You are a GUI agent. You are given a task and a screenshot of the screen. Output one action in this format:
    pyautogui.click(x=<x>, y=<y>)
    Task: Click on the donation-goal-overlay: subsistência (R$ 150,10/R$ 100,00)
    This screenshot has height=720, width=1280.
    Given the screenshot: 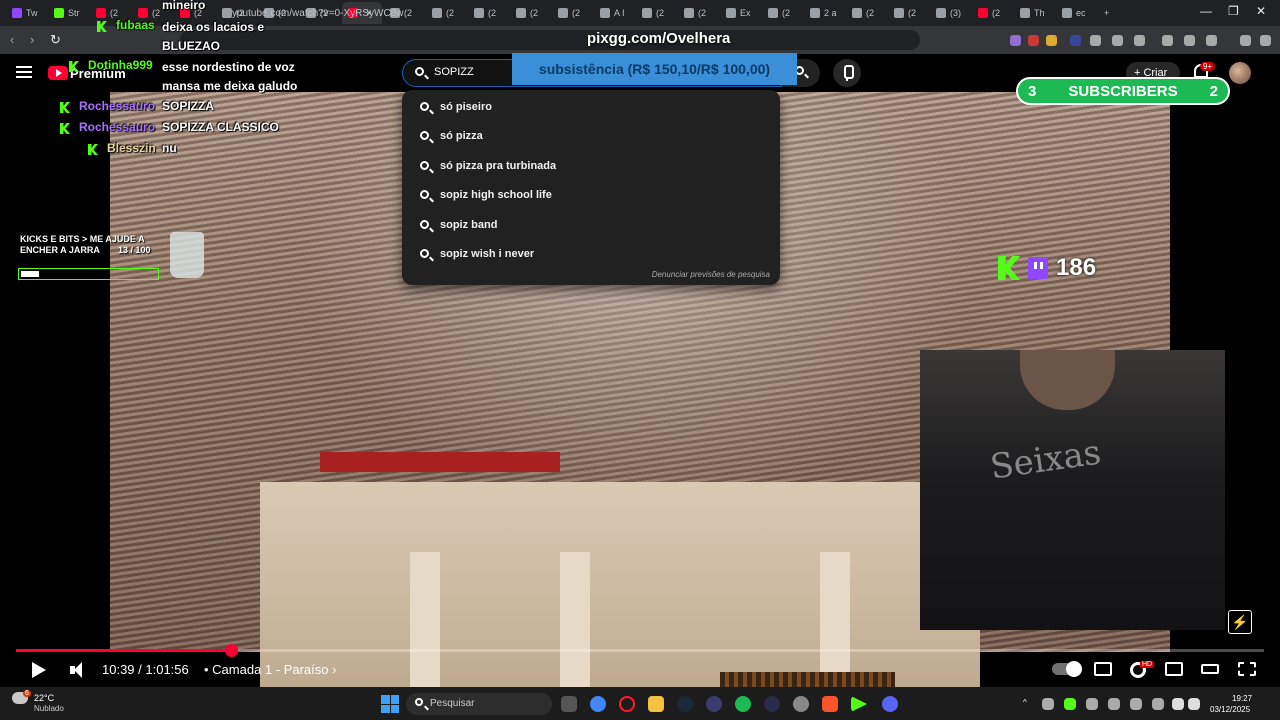 What is the action you would take?
    pyautogui.click(x=654, y=69)
    